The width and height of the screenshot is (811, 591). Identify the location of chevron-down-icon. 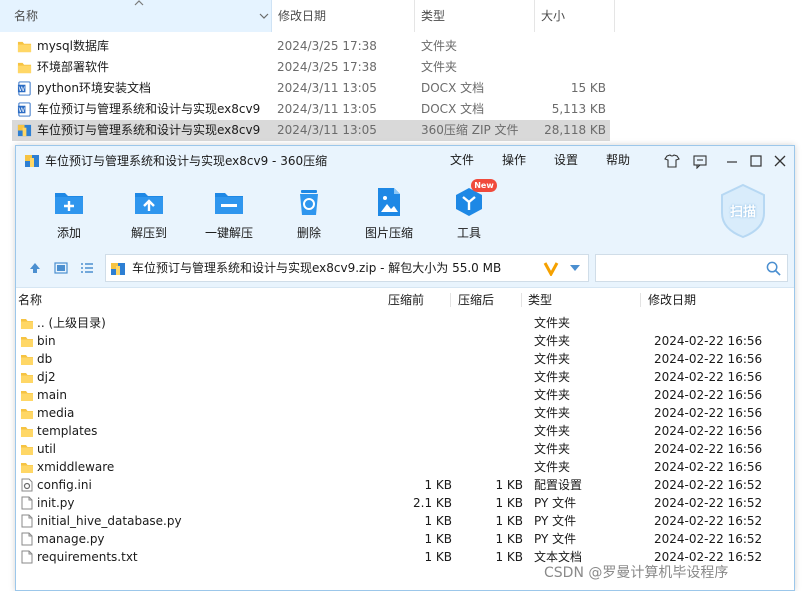
(264, 16).